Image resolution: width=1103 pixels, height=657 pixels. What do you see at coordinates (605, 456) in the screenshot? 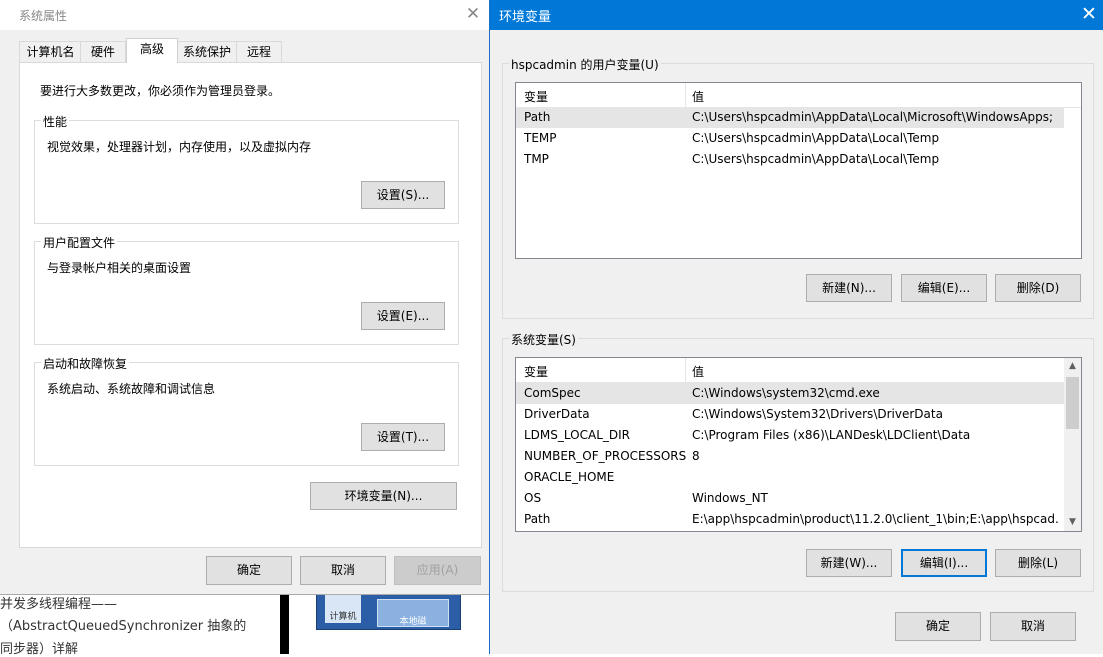
I see `variable-name: NUMBER_OF_PROCESSORS` at bounding box center [605, 456].